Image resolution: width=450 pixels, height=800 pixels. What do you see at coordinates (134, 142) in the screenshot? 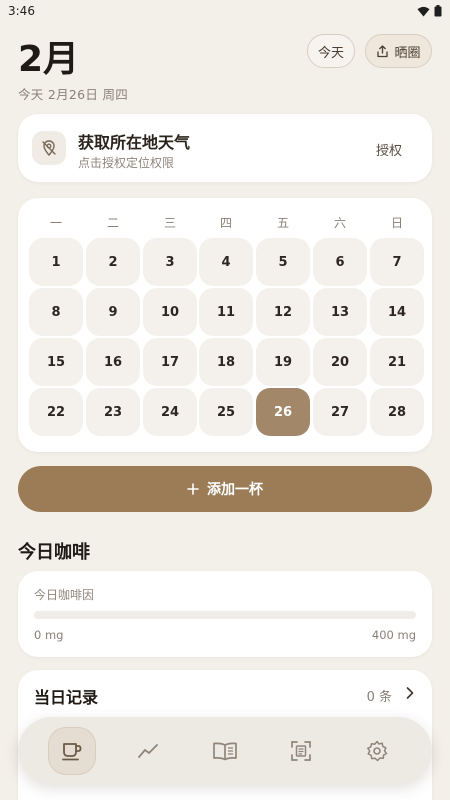
I see `weather-title: 获取所在地天气` at bounding box center [134, 142].